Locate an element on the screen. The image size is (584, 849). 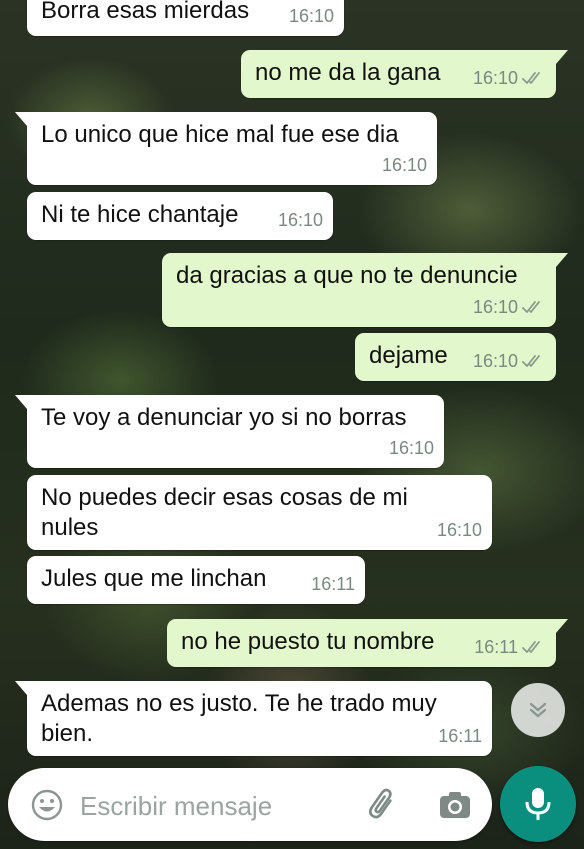
outgoing-message: no he puesto tu nombre 16:11 is located at coordinates (367, 643).